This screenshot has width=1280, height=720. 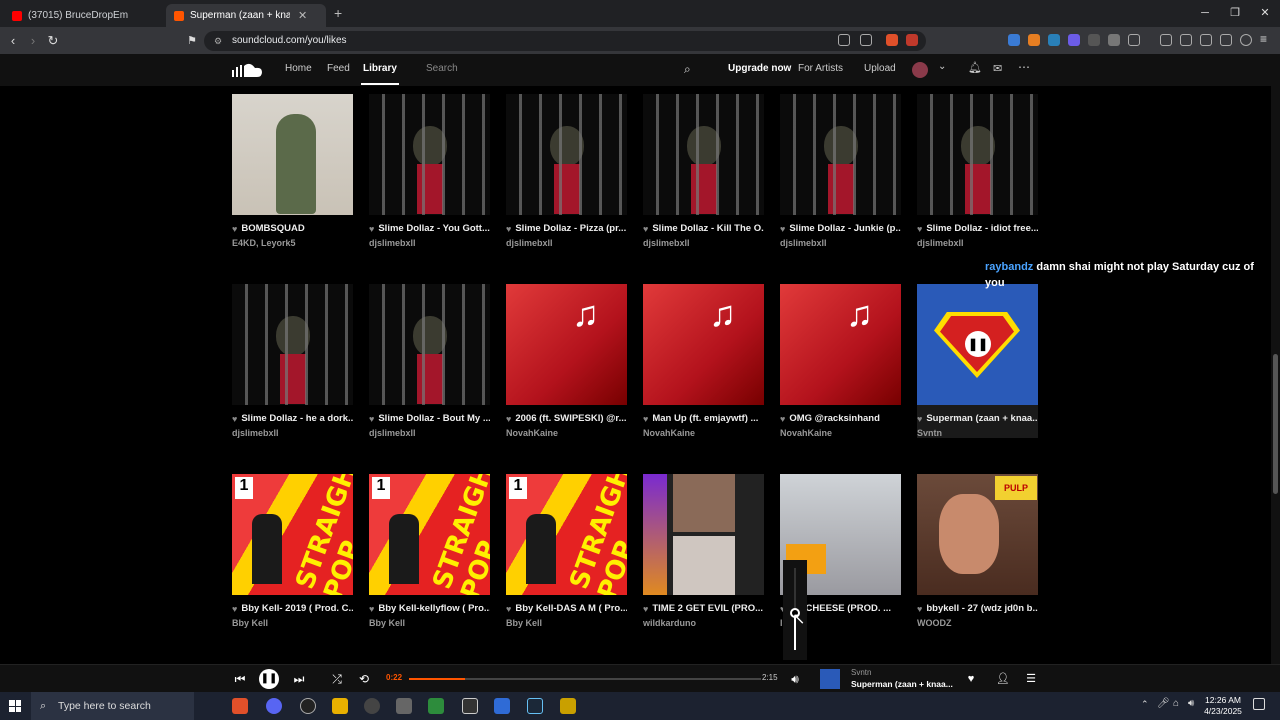 I want to click on pause-button: ❚❚, so click(x=269, y=679).